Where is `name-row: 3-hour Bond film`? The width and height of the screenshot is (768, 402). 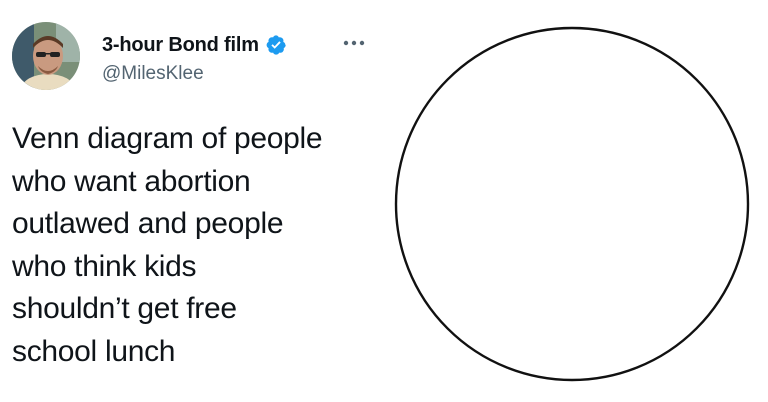 name-row: 3-hour Bond film is located at coordinates (194, 45).